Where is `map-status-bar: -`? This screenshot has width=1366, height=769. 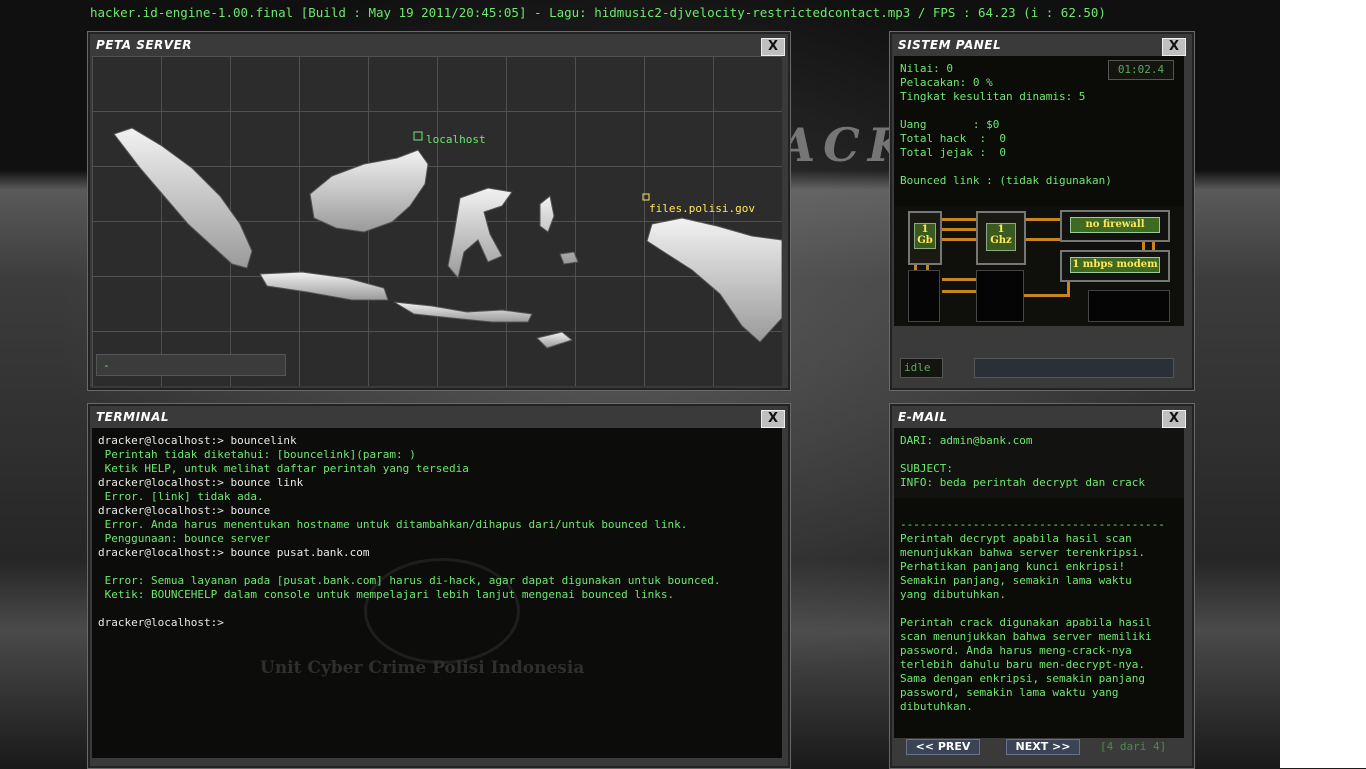
map-status-bar: - is located at coordinates (191, 365).